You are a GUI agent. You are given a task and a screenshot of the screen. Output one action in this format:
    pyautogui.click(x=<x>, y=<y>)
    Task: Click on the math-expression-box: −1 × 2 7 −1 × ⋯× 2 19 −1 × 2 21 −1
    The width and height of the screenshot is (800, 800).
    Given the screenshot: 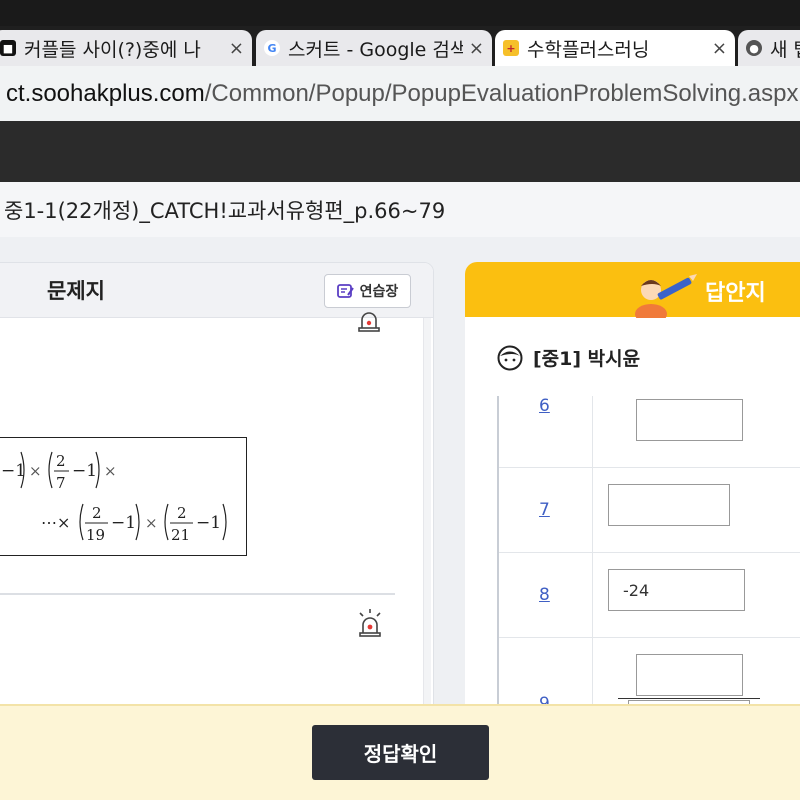 What is the action you would take?
    pyautogui.click(x=123, y=496)
    